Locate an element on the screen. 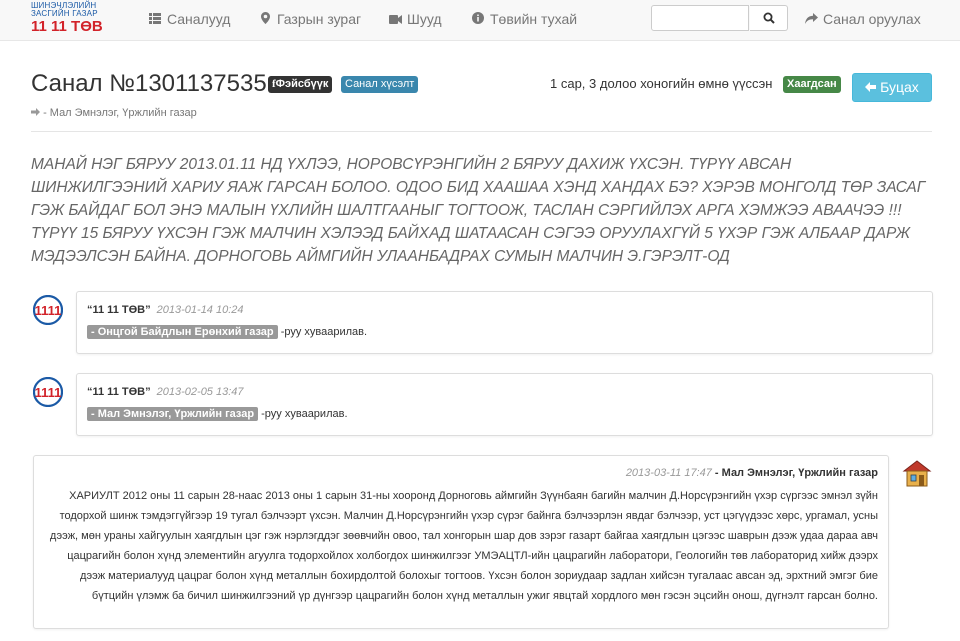  nav-about-label: Төвийн тухай is located at coordinates (534, 19).